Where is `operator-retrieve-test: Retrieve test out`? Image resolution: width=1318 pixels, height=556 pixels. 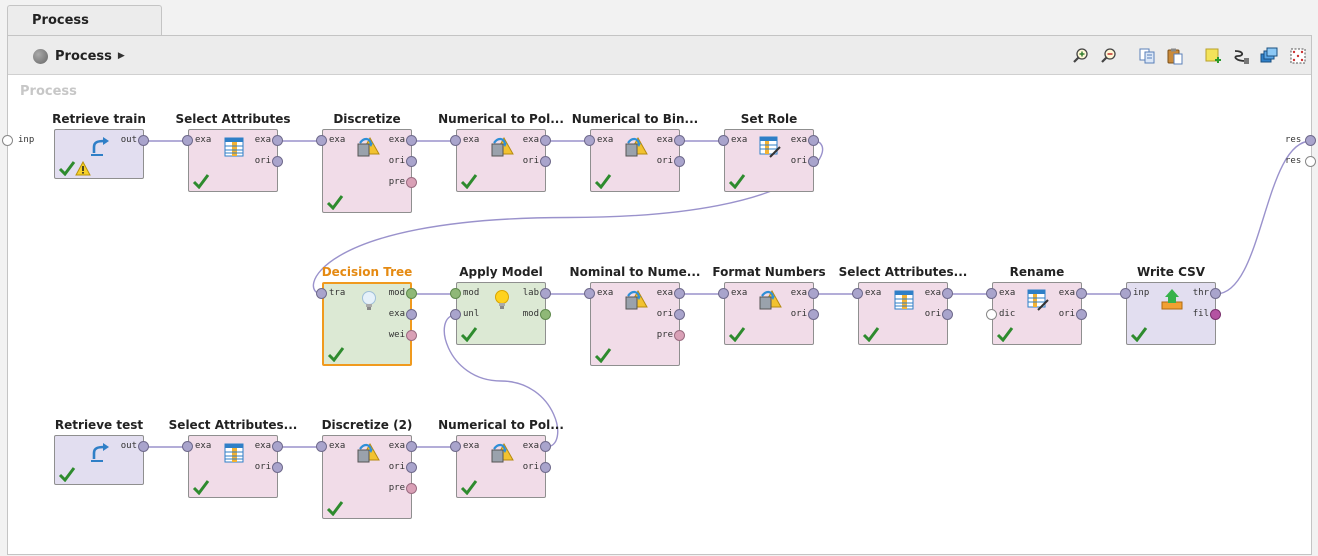 operator-retrieve-test: Retrieve test out is located at coordinates (101, 451).